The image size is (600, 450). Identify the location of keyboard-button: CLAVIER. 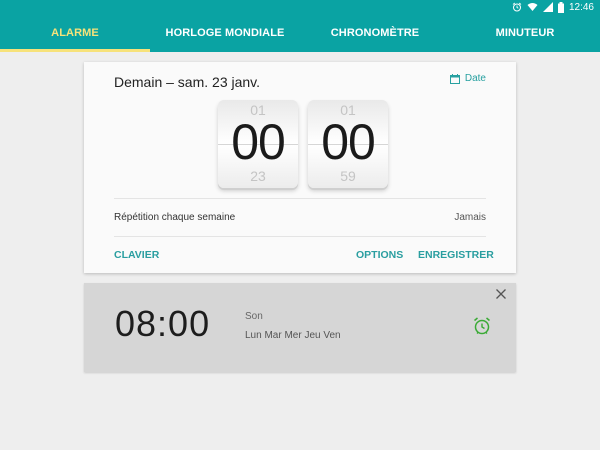
(136, 255).